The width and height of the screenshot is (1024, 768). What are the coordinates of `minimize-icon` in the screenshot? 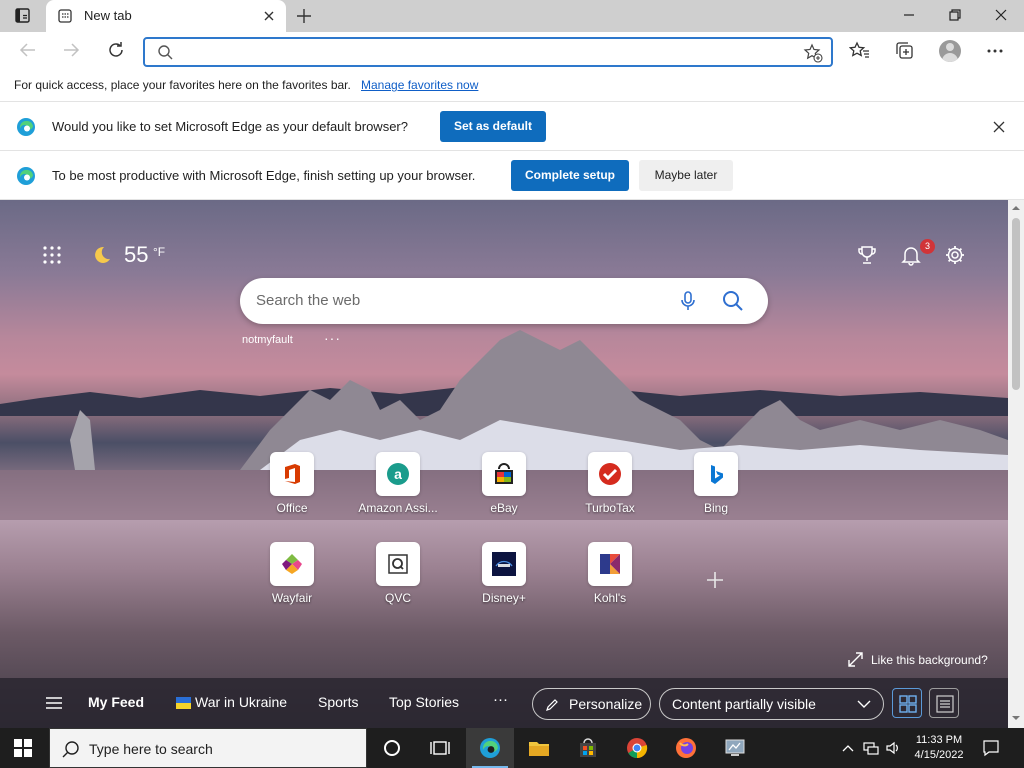 It's located at (909, 15).